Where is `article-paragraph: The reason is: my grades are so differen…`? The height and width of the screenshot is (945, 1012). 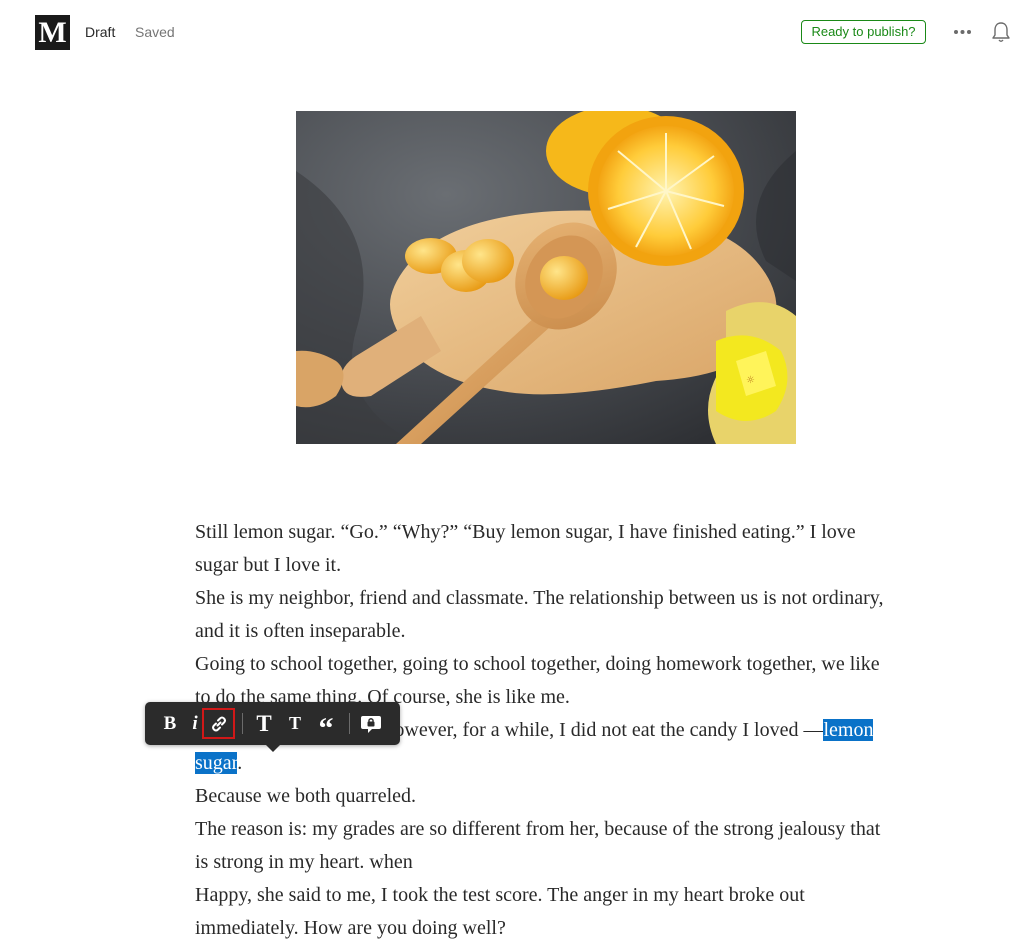
article-paragraph: The reason is: my grades are so differen… is located at coordinates (545, 846).